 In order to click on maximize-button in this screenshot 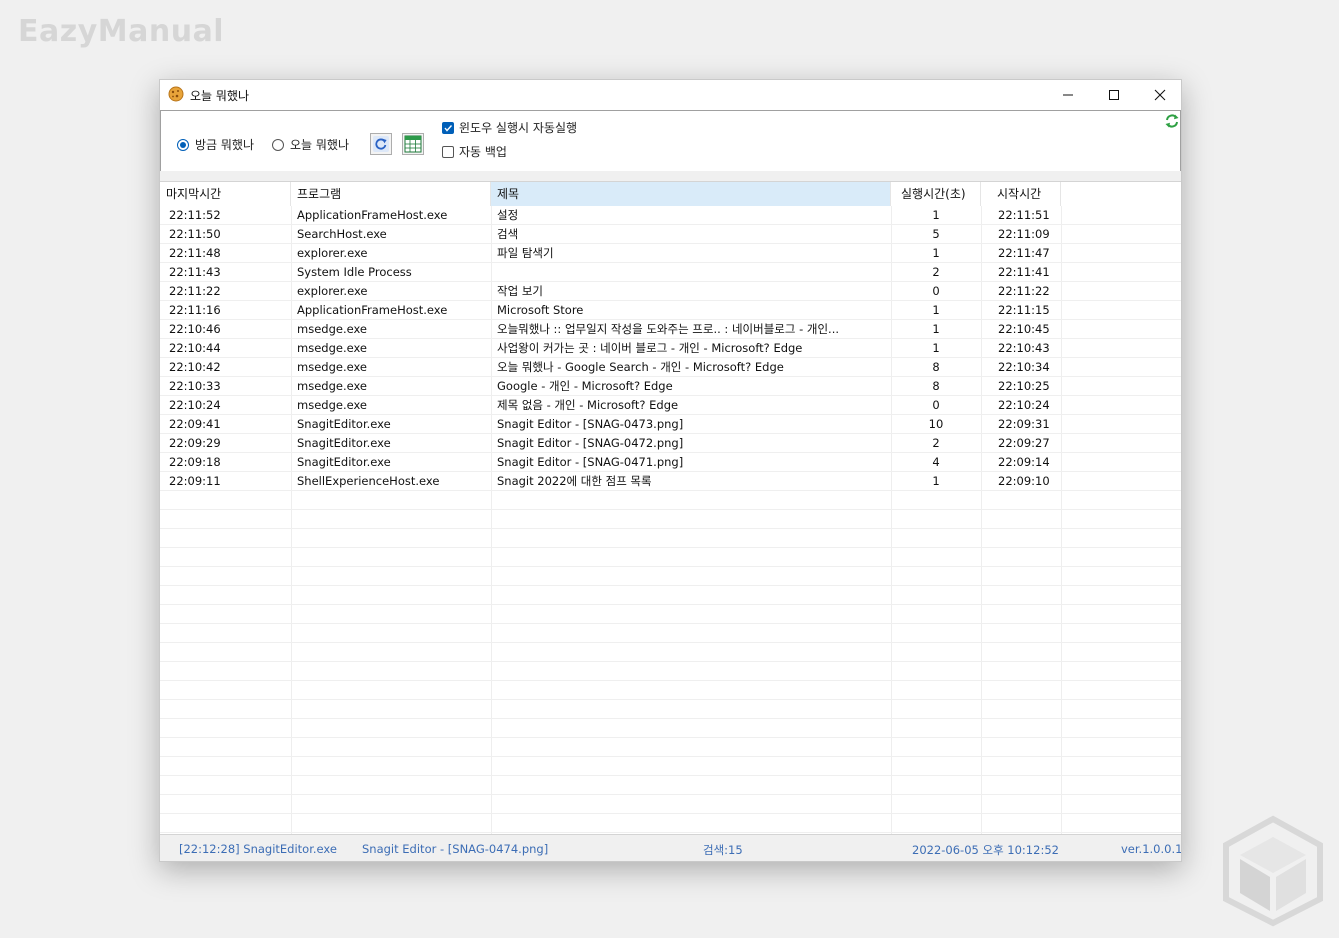, I will do `click(1114, 95)`.